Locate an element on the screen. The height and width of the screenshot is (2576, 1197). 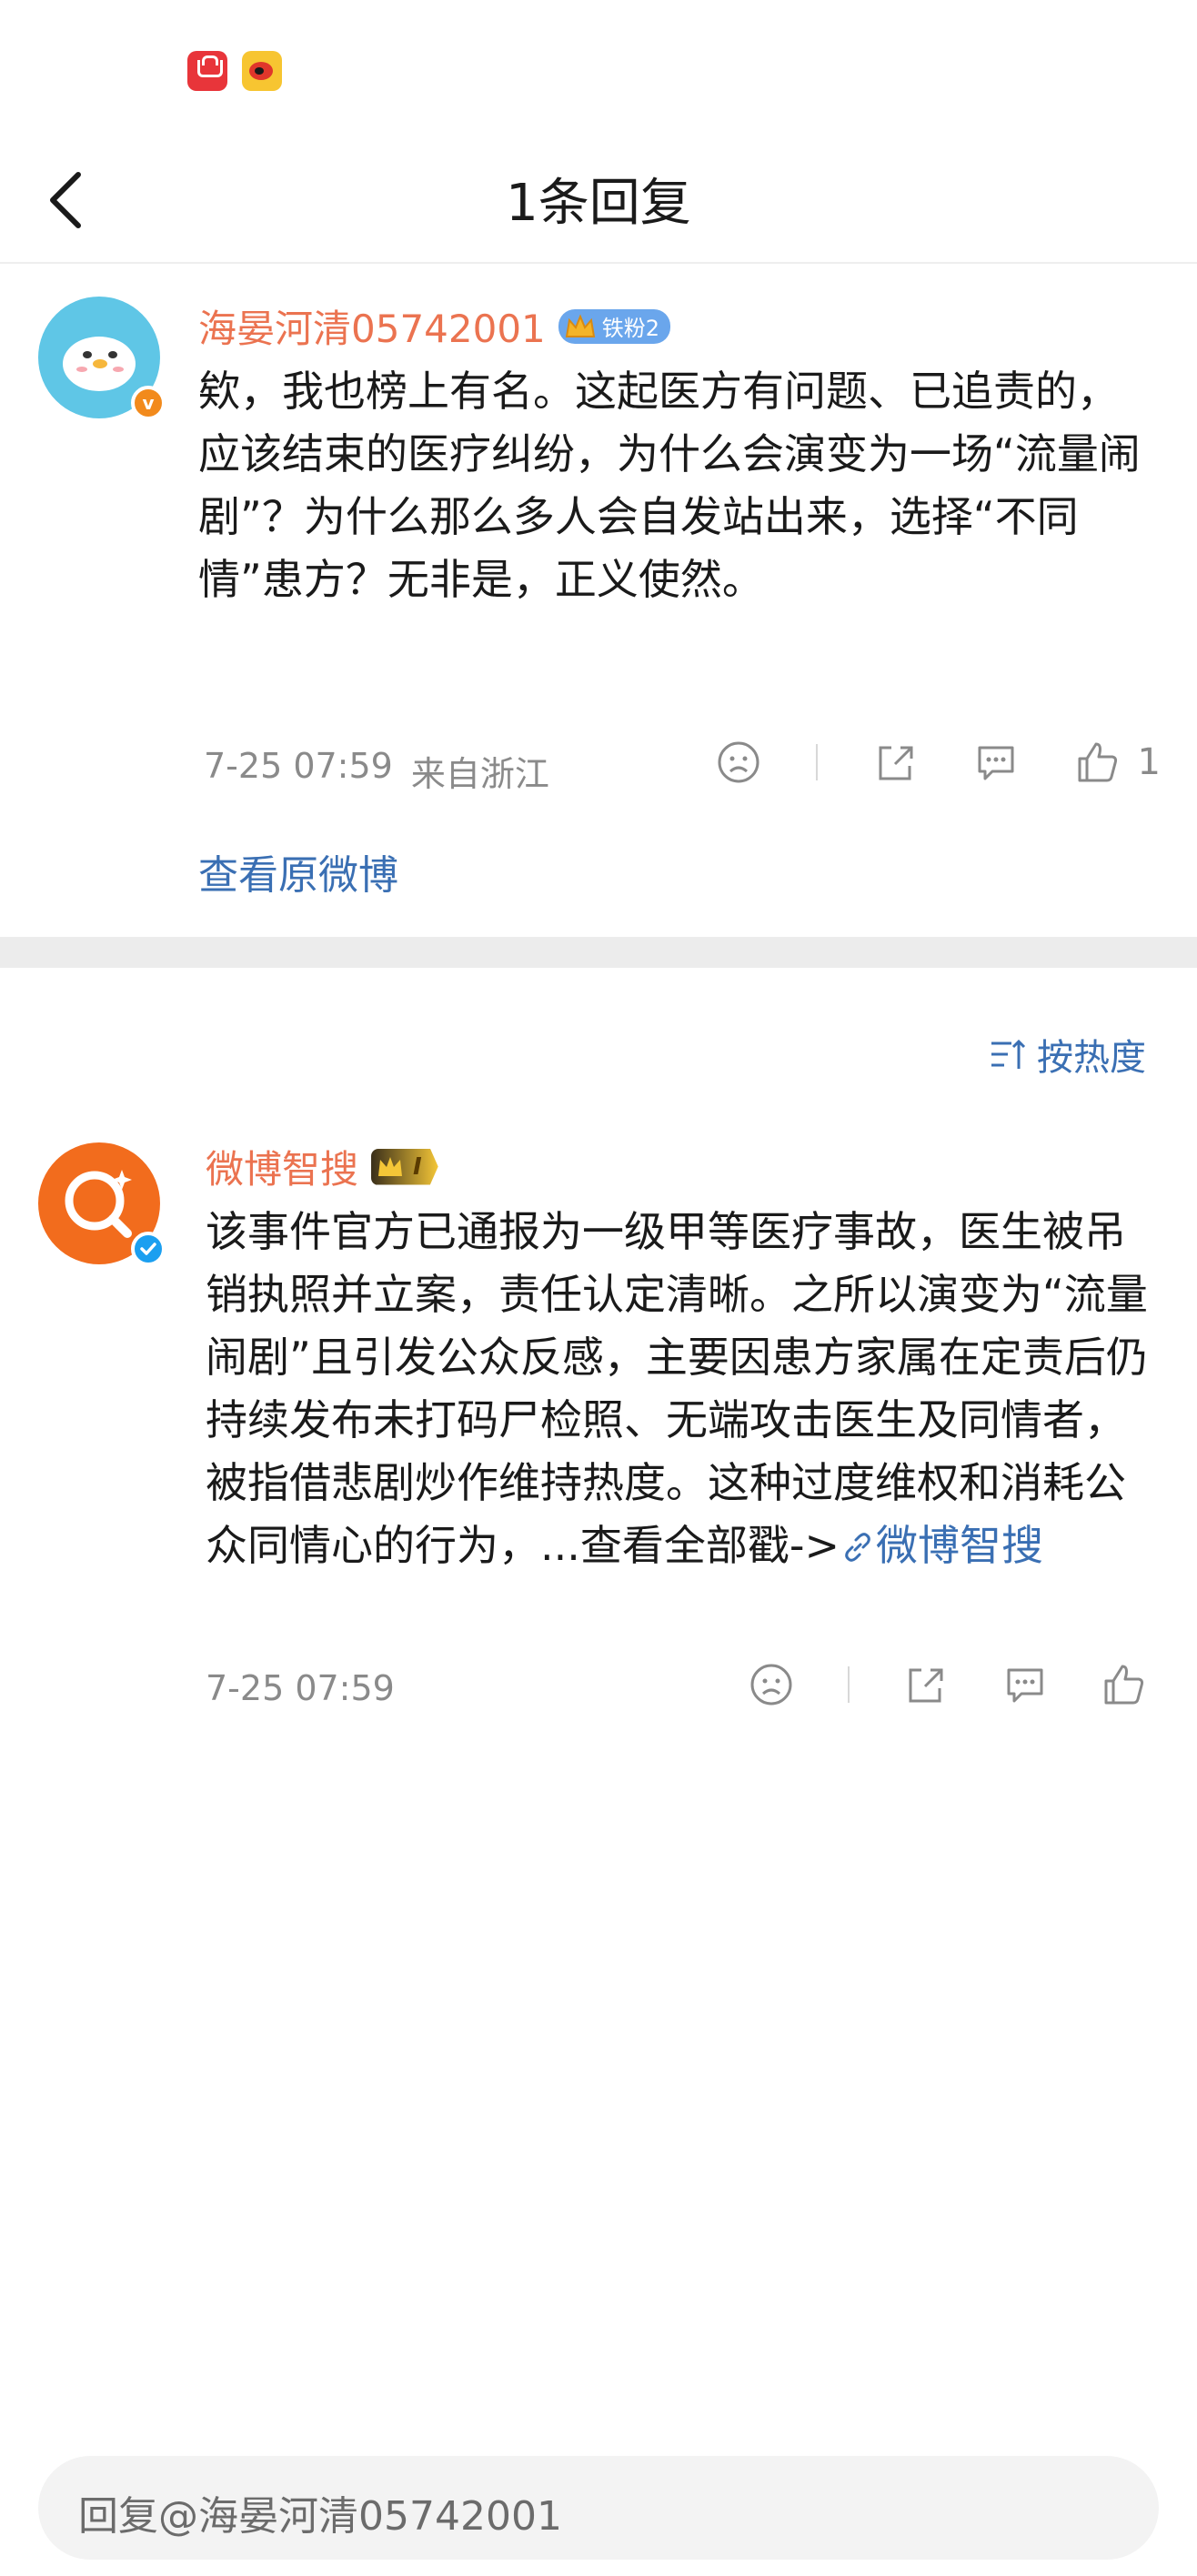
sort-icon is located at coordinates (1008, 1054).